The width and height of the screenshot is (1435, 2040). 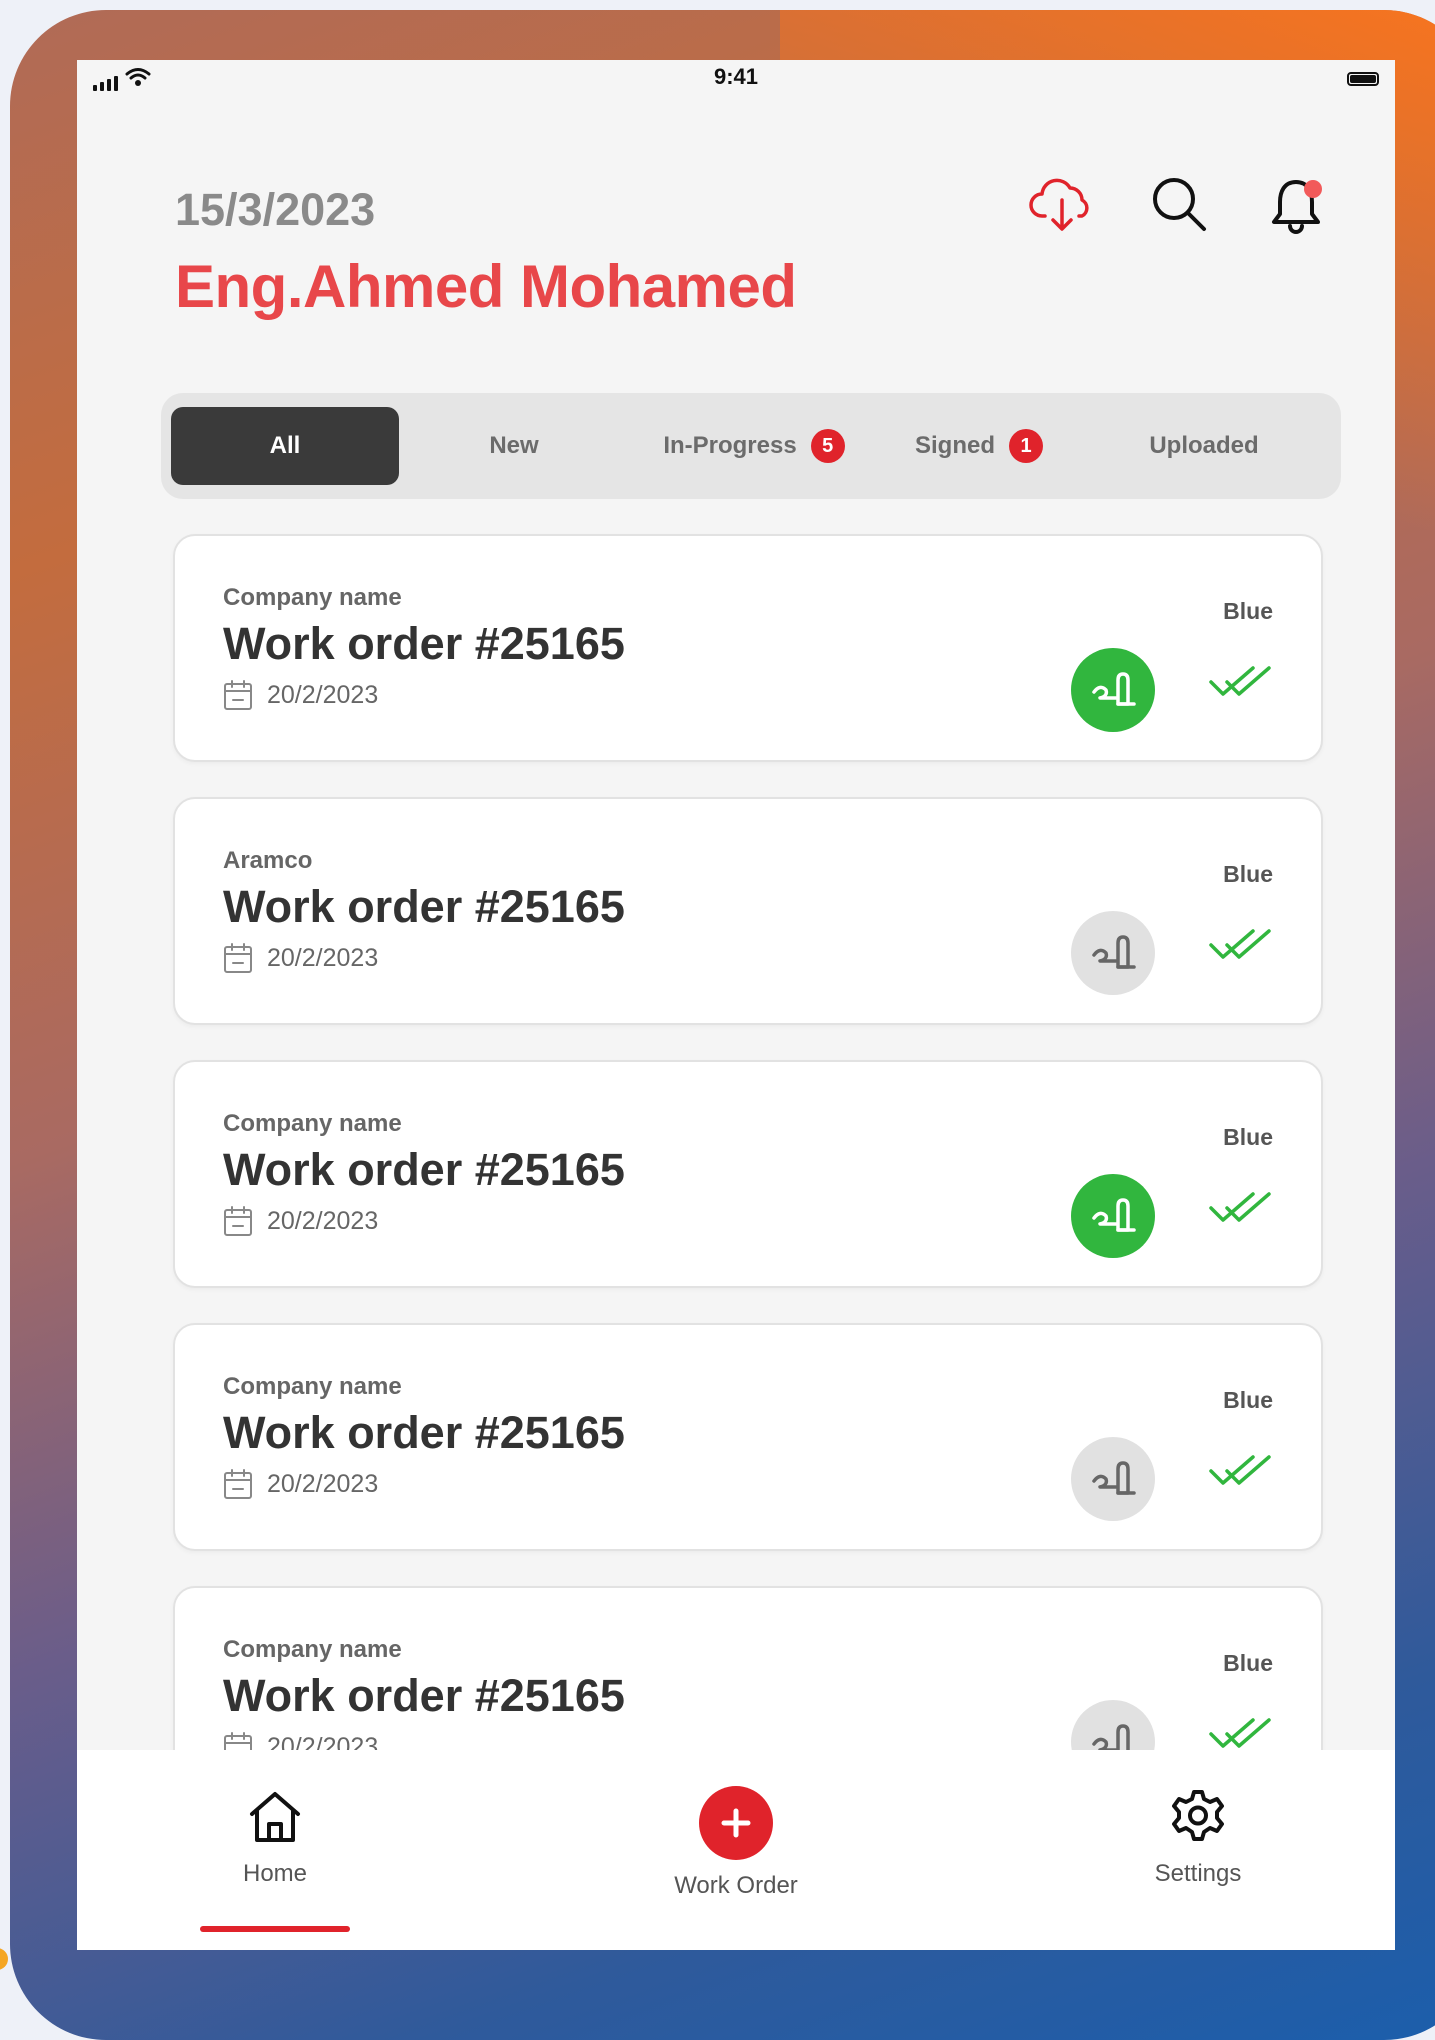 What do you see at coordinates (1313, 189) in the screenshot?
I see `notification-dot` at bounding box center [1313, 189].